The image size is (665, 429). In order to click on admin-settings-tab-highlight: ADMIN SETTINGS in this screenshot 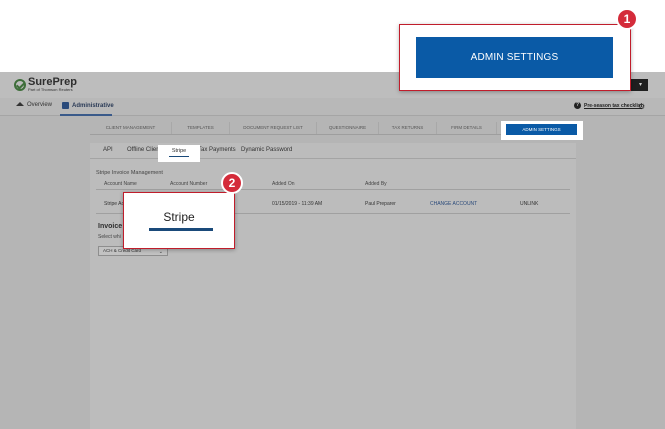, I will do `click(542, 130)`.